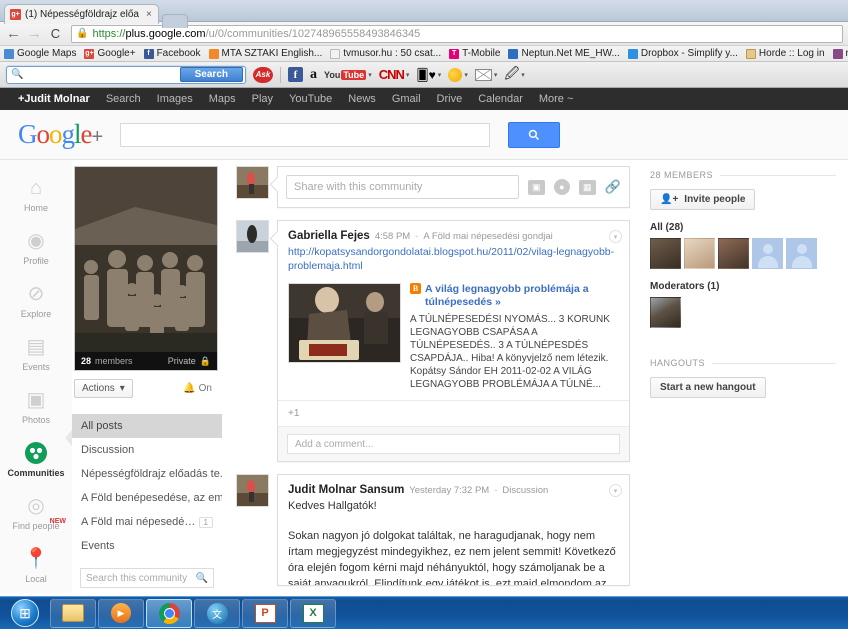 Image resolution: width=848 pixels, height=629 pixels. I want to click on sidebar-item-communities: Communities, so click(36, 459).